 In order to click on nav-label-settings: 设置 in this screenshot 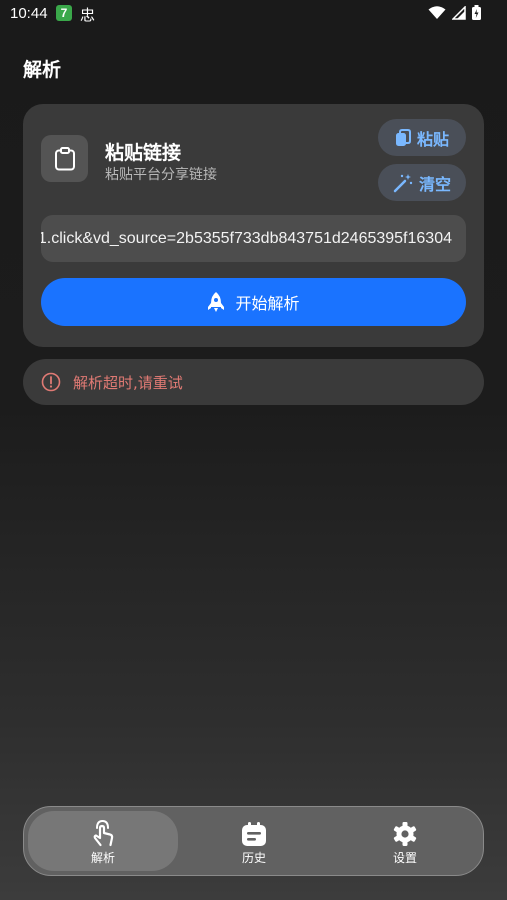, I will do `click(404, 857)`.